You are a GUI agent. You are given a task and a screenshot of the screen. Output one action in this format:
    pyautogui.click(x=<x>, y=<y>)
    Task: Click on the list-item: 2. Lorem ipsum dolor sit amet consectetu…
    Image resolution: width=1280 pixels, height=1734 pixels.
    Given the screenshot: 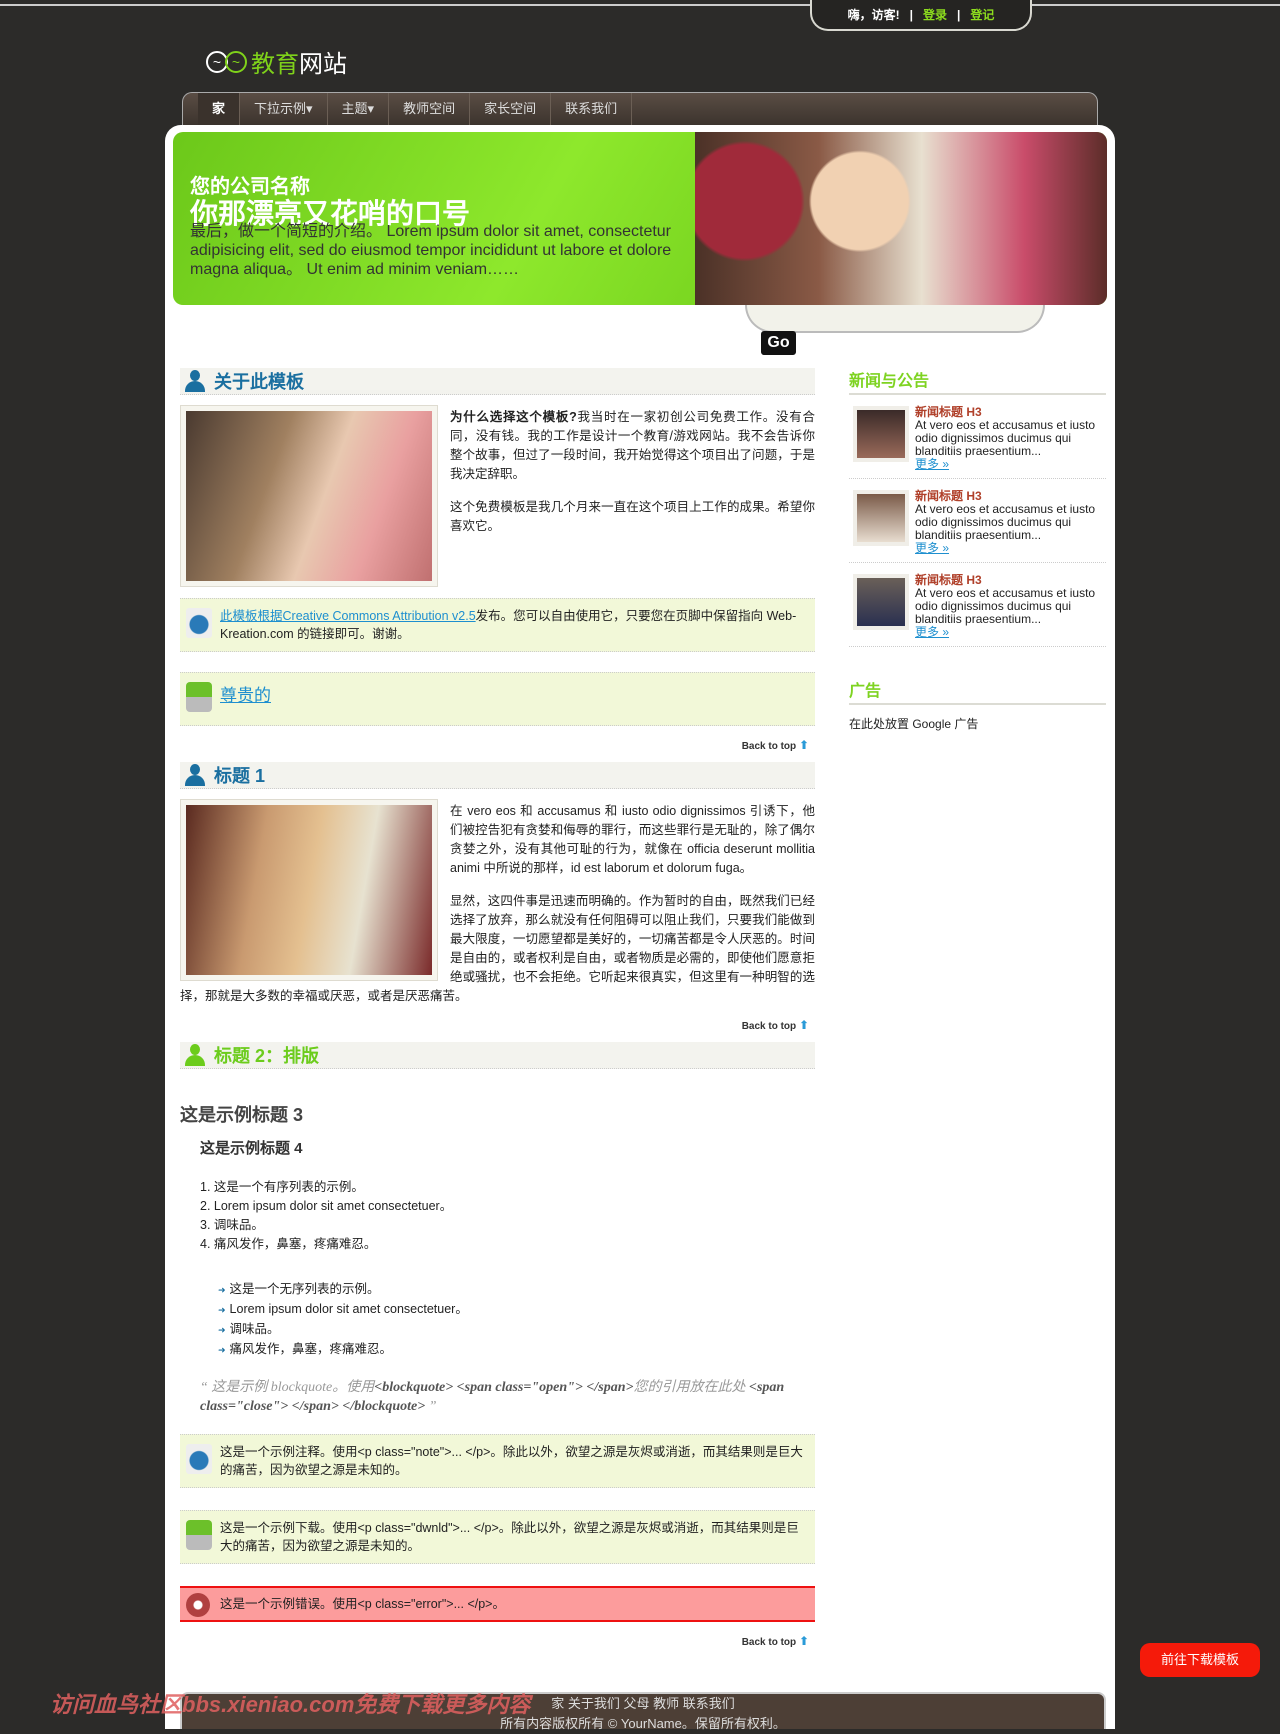 What is the action you would take?
    pyautogui.click(x=326, y=1206)
    